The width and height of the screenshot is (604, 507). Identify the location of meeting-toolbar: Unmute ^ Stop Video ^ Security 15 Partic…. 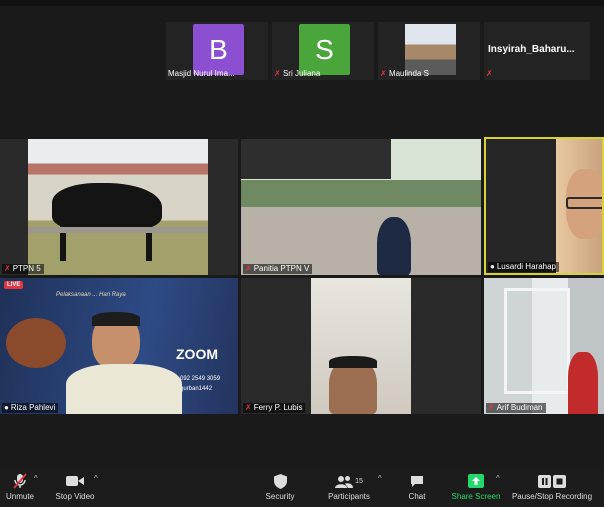
(302, 487).